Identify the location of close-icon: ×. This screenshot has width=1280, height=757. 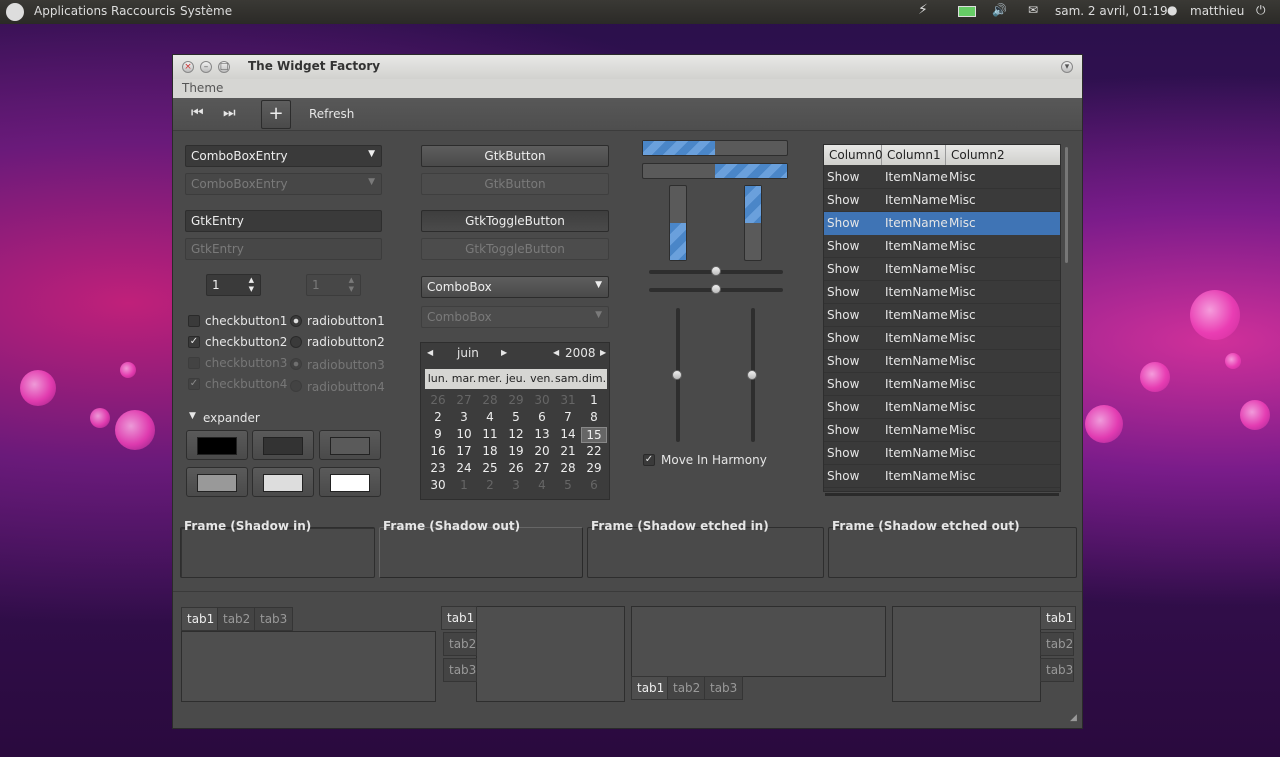
(188, 67).